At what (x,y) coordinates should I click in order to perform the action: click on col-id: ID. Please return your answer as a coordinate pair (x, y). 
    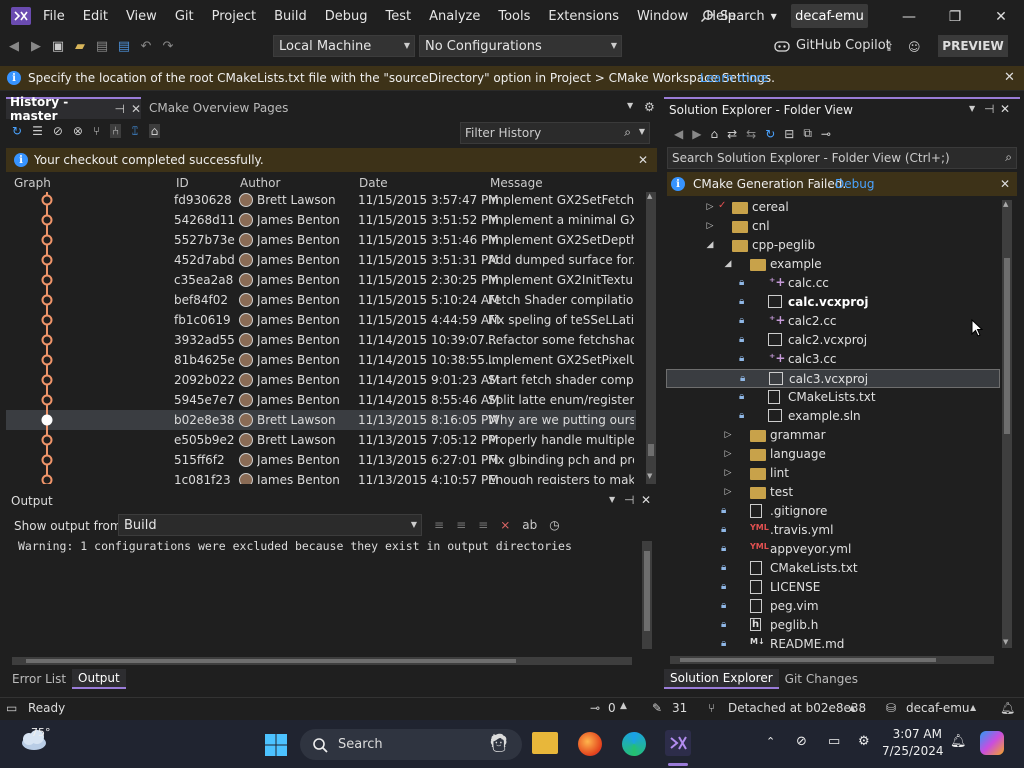
    Looking at the image, I should click on (182, 183).